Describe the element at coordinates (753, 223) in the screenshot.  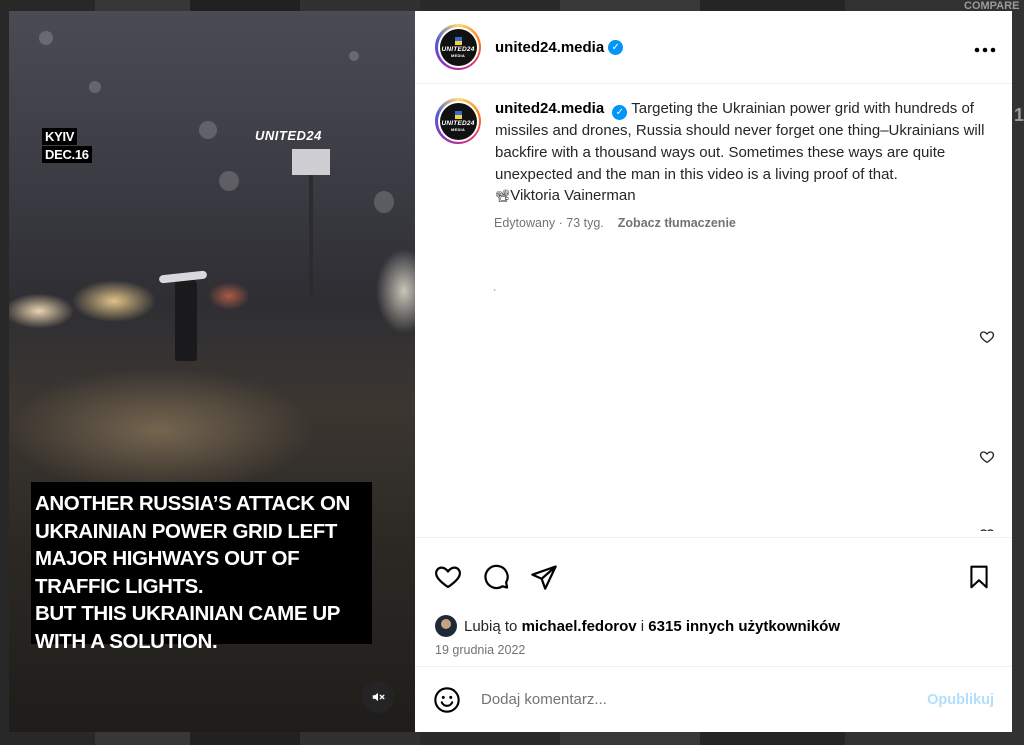
I see `caption-meta: Edytowany · 73 tyg. Zobacz tłumaczenie` at that location.